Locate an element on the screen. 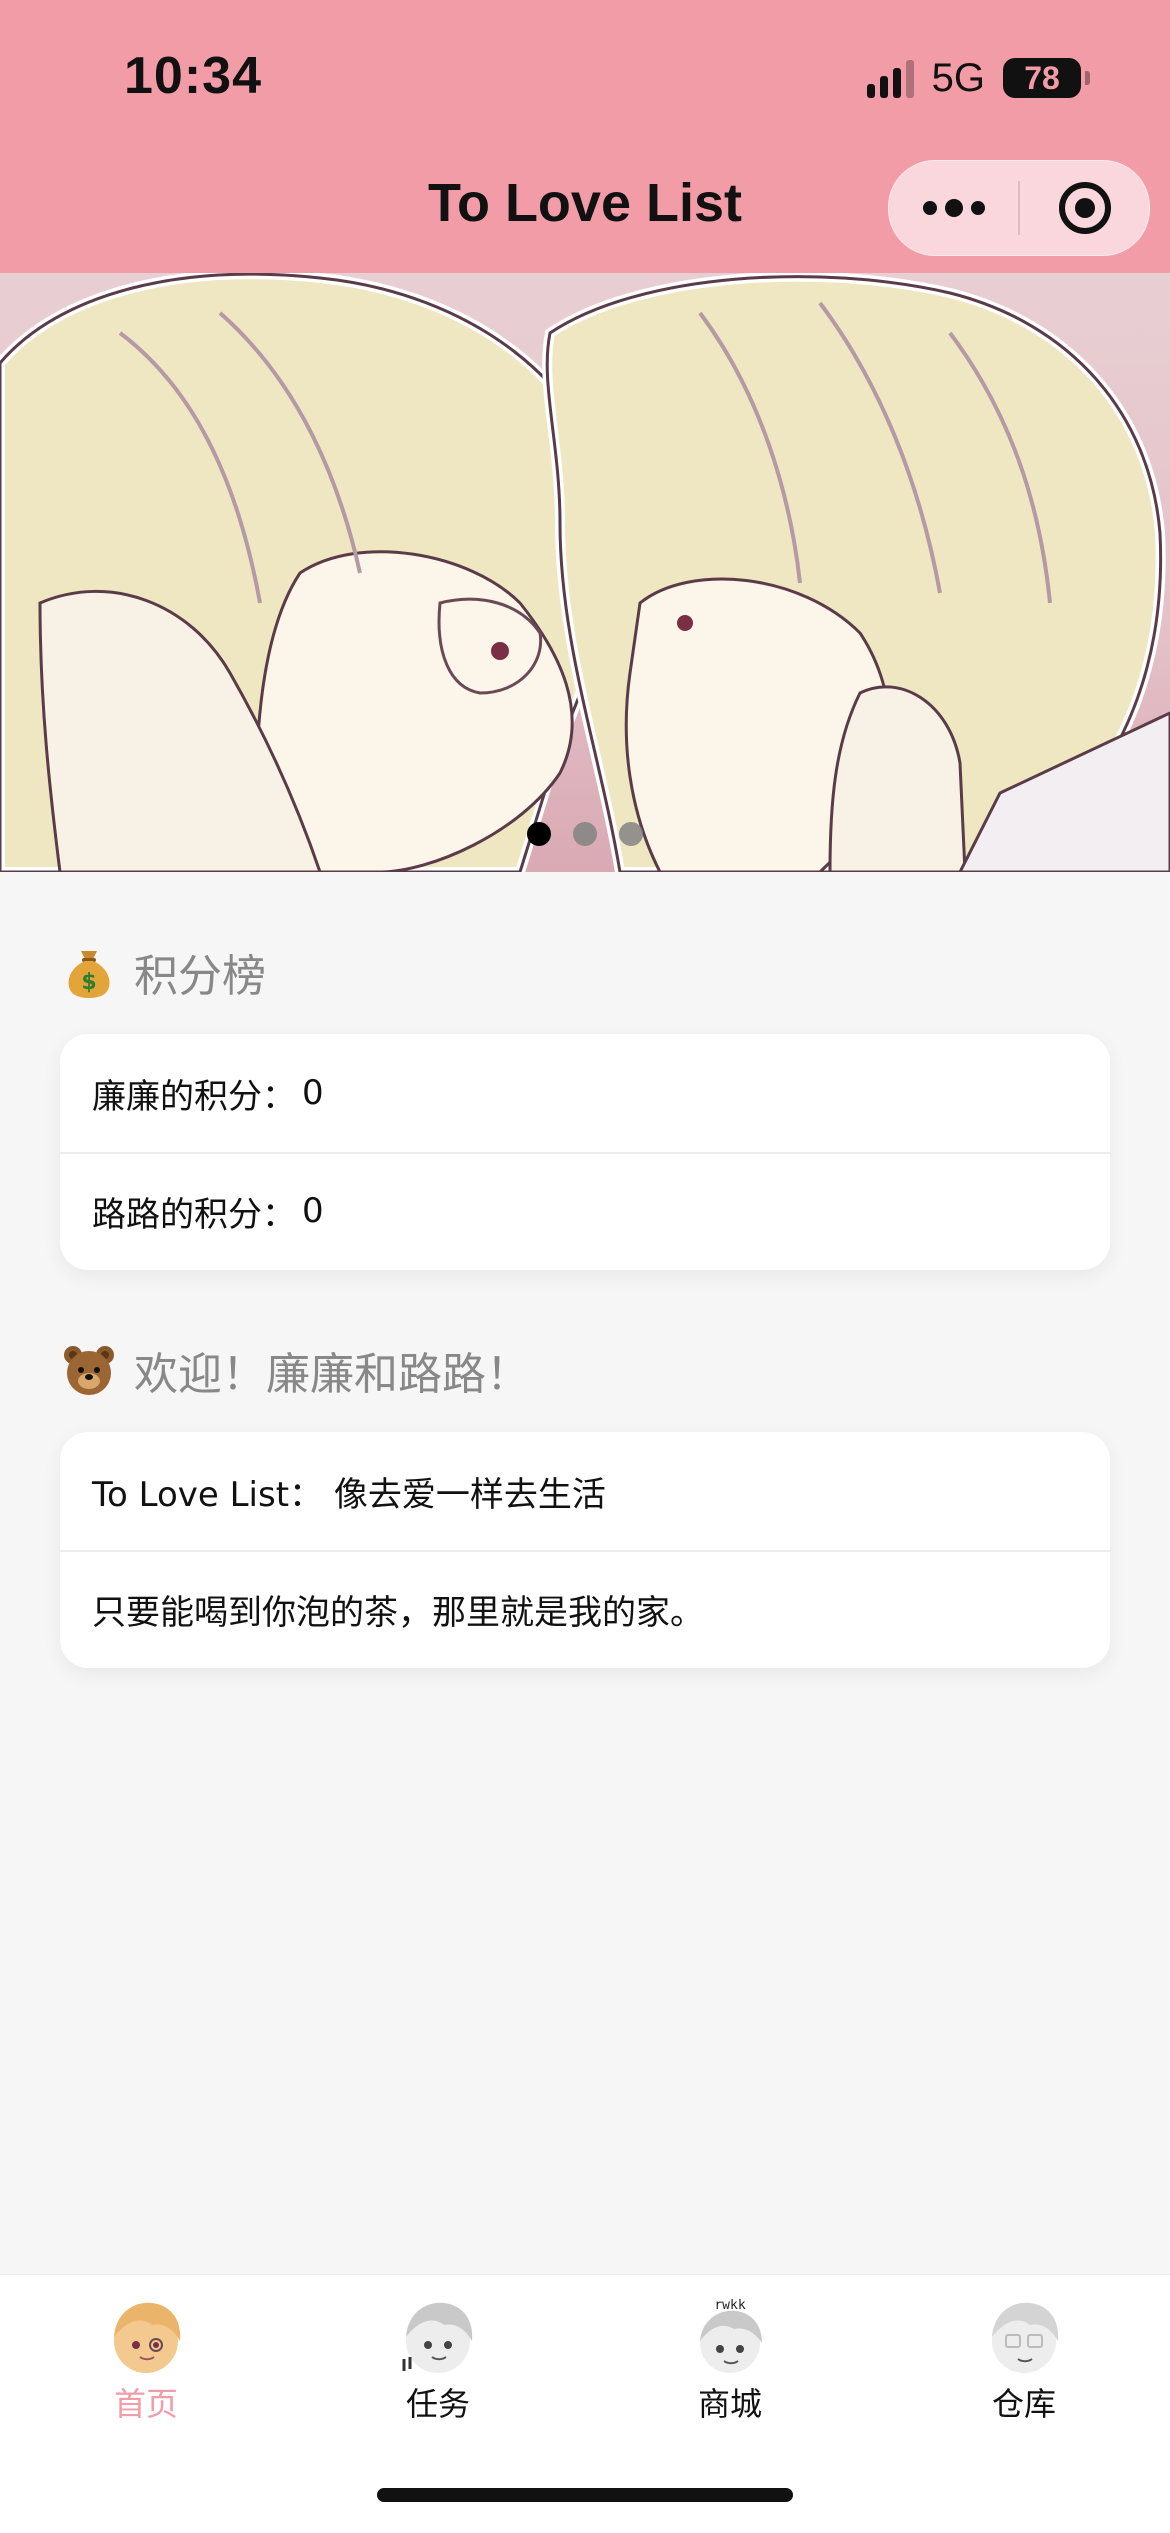 This screenshot has width=1170, height=2533. tab-tasks: 任务 is located at coordinates (438, 2361).